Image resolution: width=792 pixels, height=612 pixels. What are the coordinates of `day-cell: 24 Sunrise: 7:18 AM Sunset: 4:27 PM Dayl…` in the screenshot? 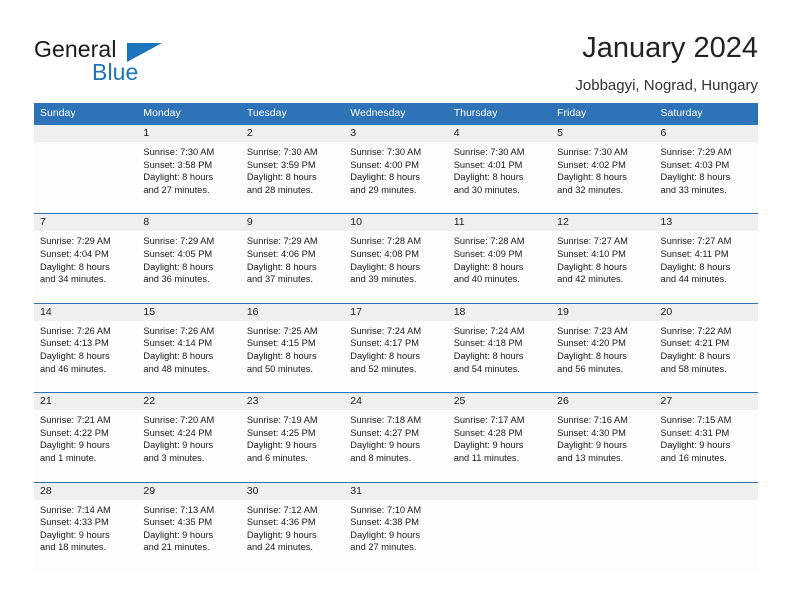 It's located at (396, 437).